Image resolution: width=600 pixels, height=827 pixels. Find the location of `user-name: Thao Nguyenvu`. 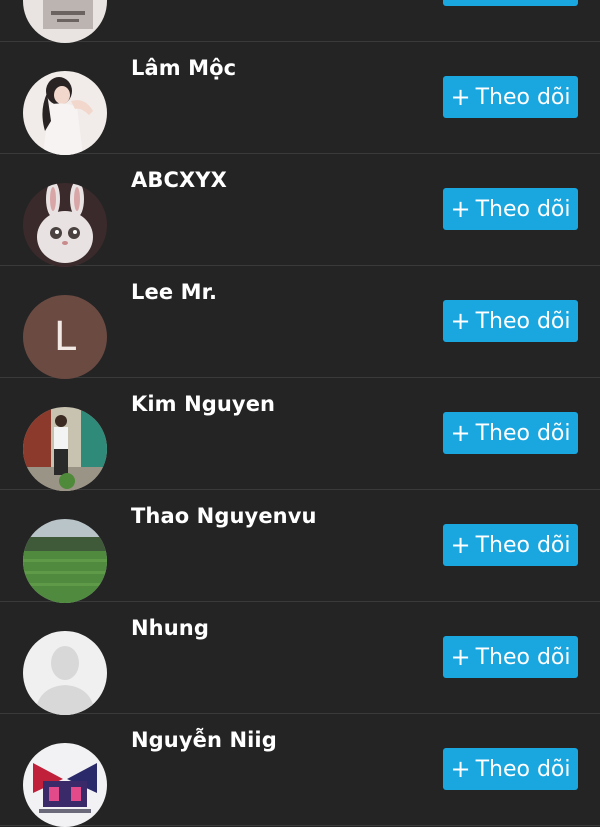

user-name: Thao Nguyenvu is located at coordinates (224, 516).